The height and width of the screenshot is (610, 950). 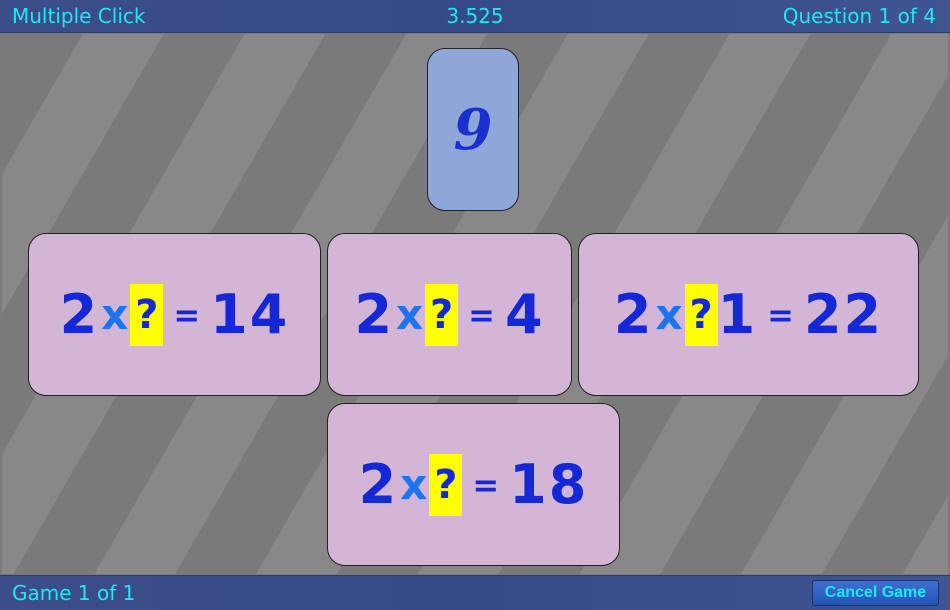 What do you see at coordinates (79, 16) in the screenshot?
I see `game-title: Multiple Click` at bounding box center [79, 16].